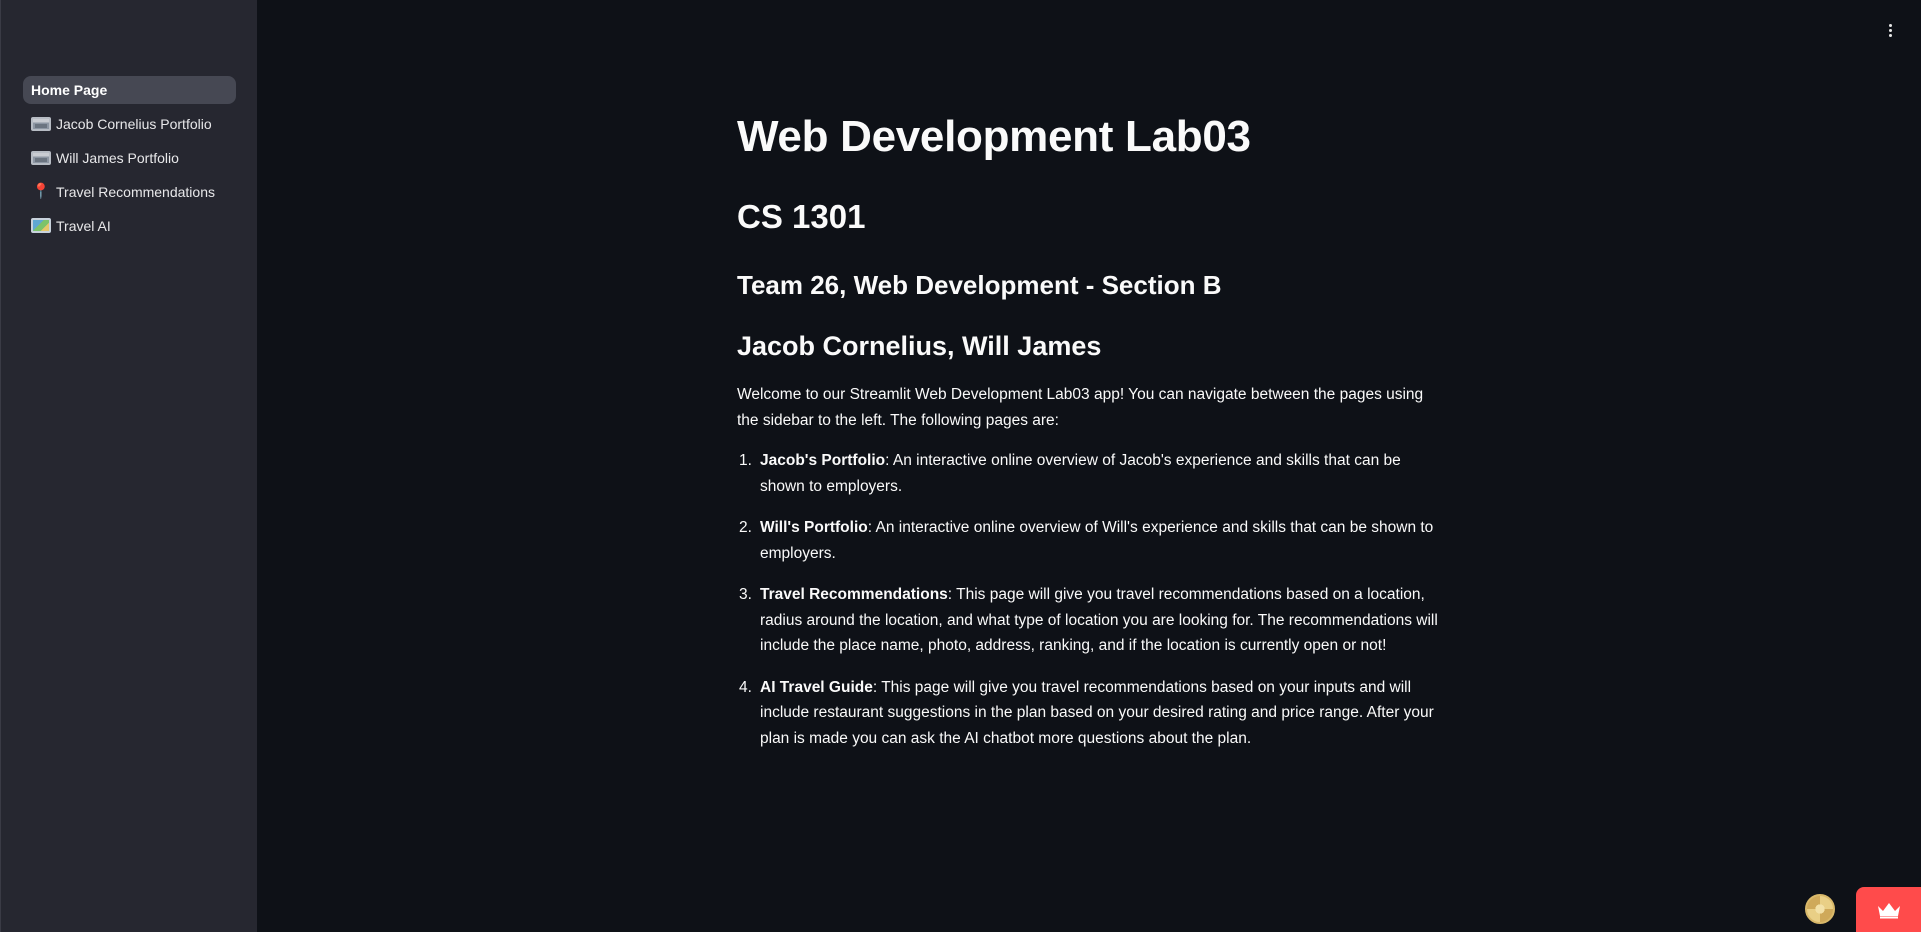 Image resolution: width=1921 pixels, height=932 pixels. I want to click on list-number: 3., so click(745, 594).